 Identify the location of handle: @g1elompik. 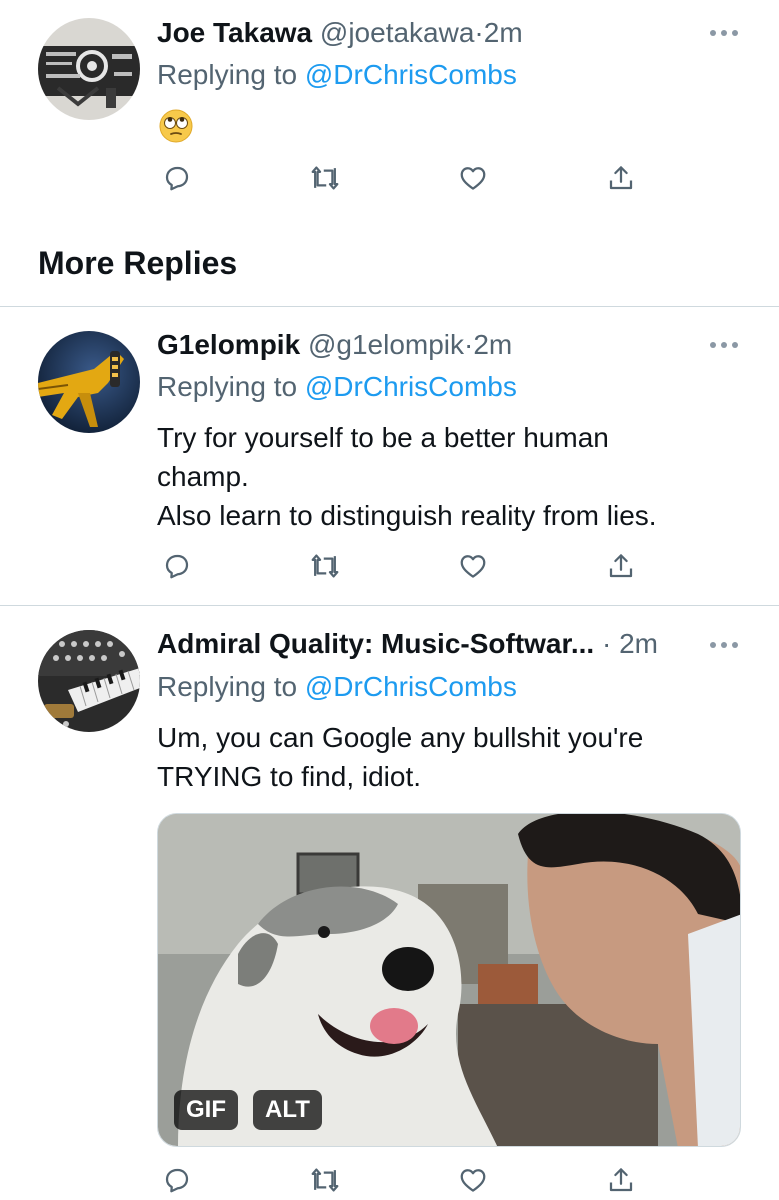
(386, 344).